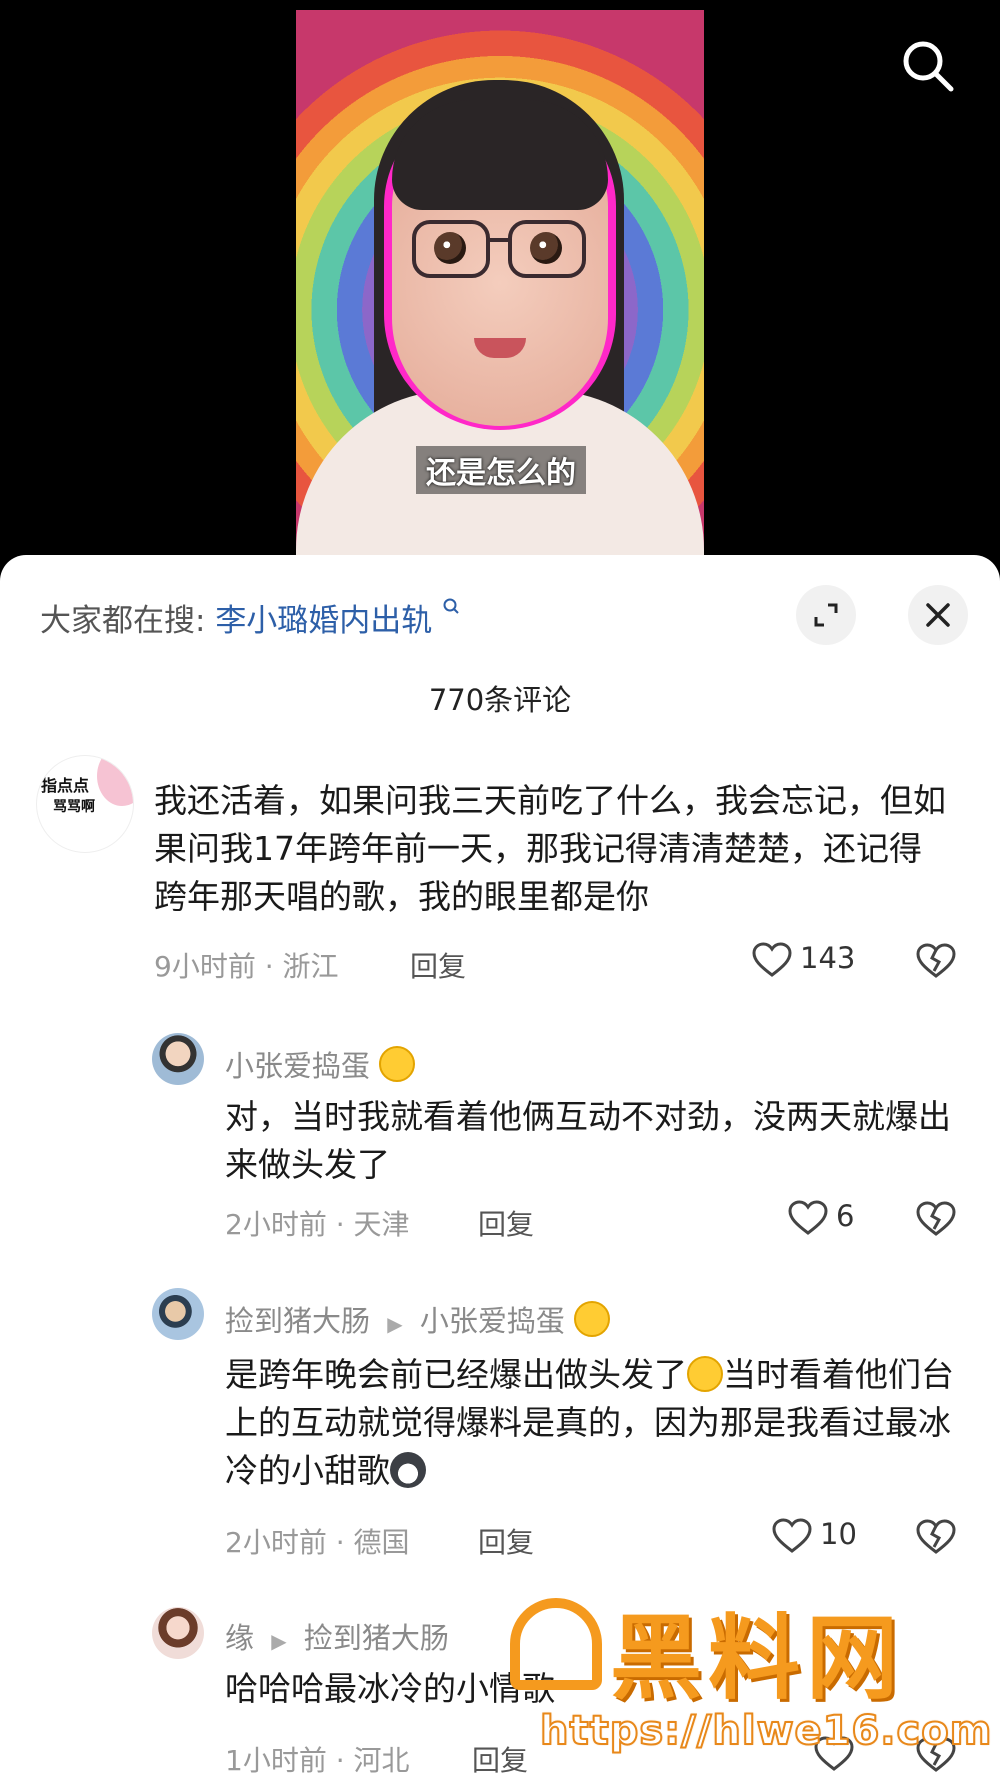 The image size is (1000, 1785). What do you see at coordinates (317, 1542) in the screenshot?
I see `reply-time-location: 2小时前 · 德国` at bounding box center [317, 1542].